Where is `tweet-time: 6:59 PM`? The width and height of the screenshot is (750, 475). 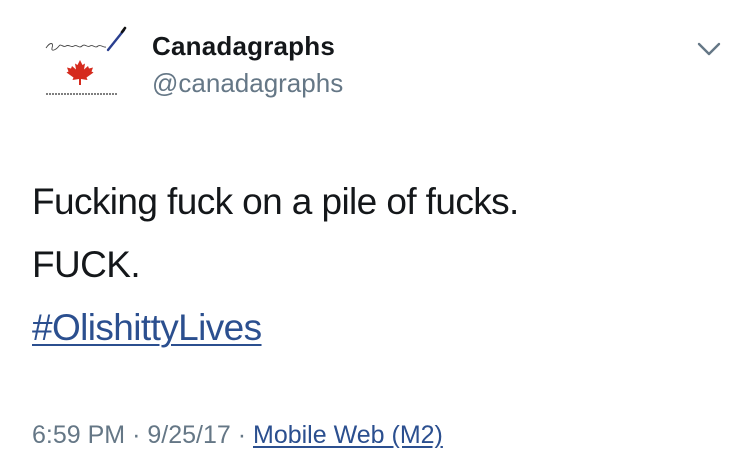 tweet-time: 6:59 PM is located at coordinates (79, 435).